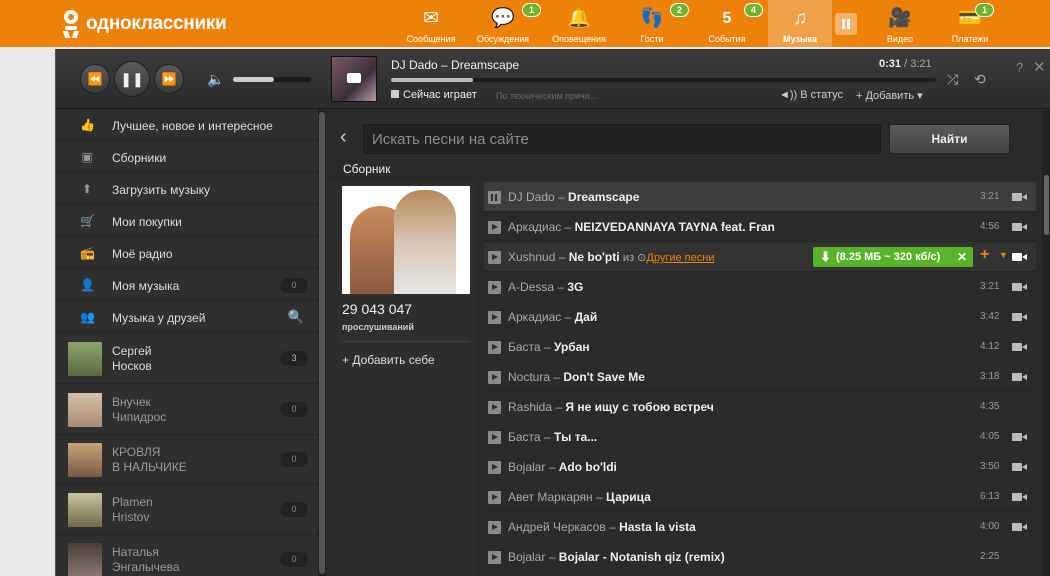 The height and width of the screenshot is (576, 1050). I want to click on pause-button: ❚❚, so click(132, 79).